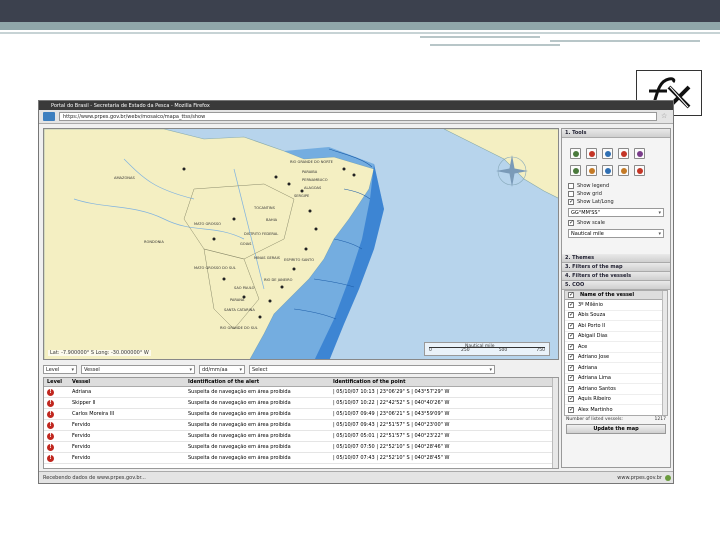  What do you see at coordinates (593, 186) in the screenshot?
I see `option-label: Show legend` at bounding box center [593, 186].